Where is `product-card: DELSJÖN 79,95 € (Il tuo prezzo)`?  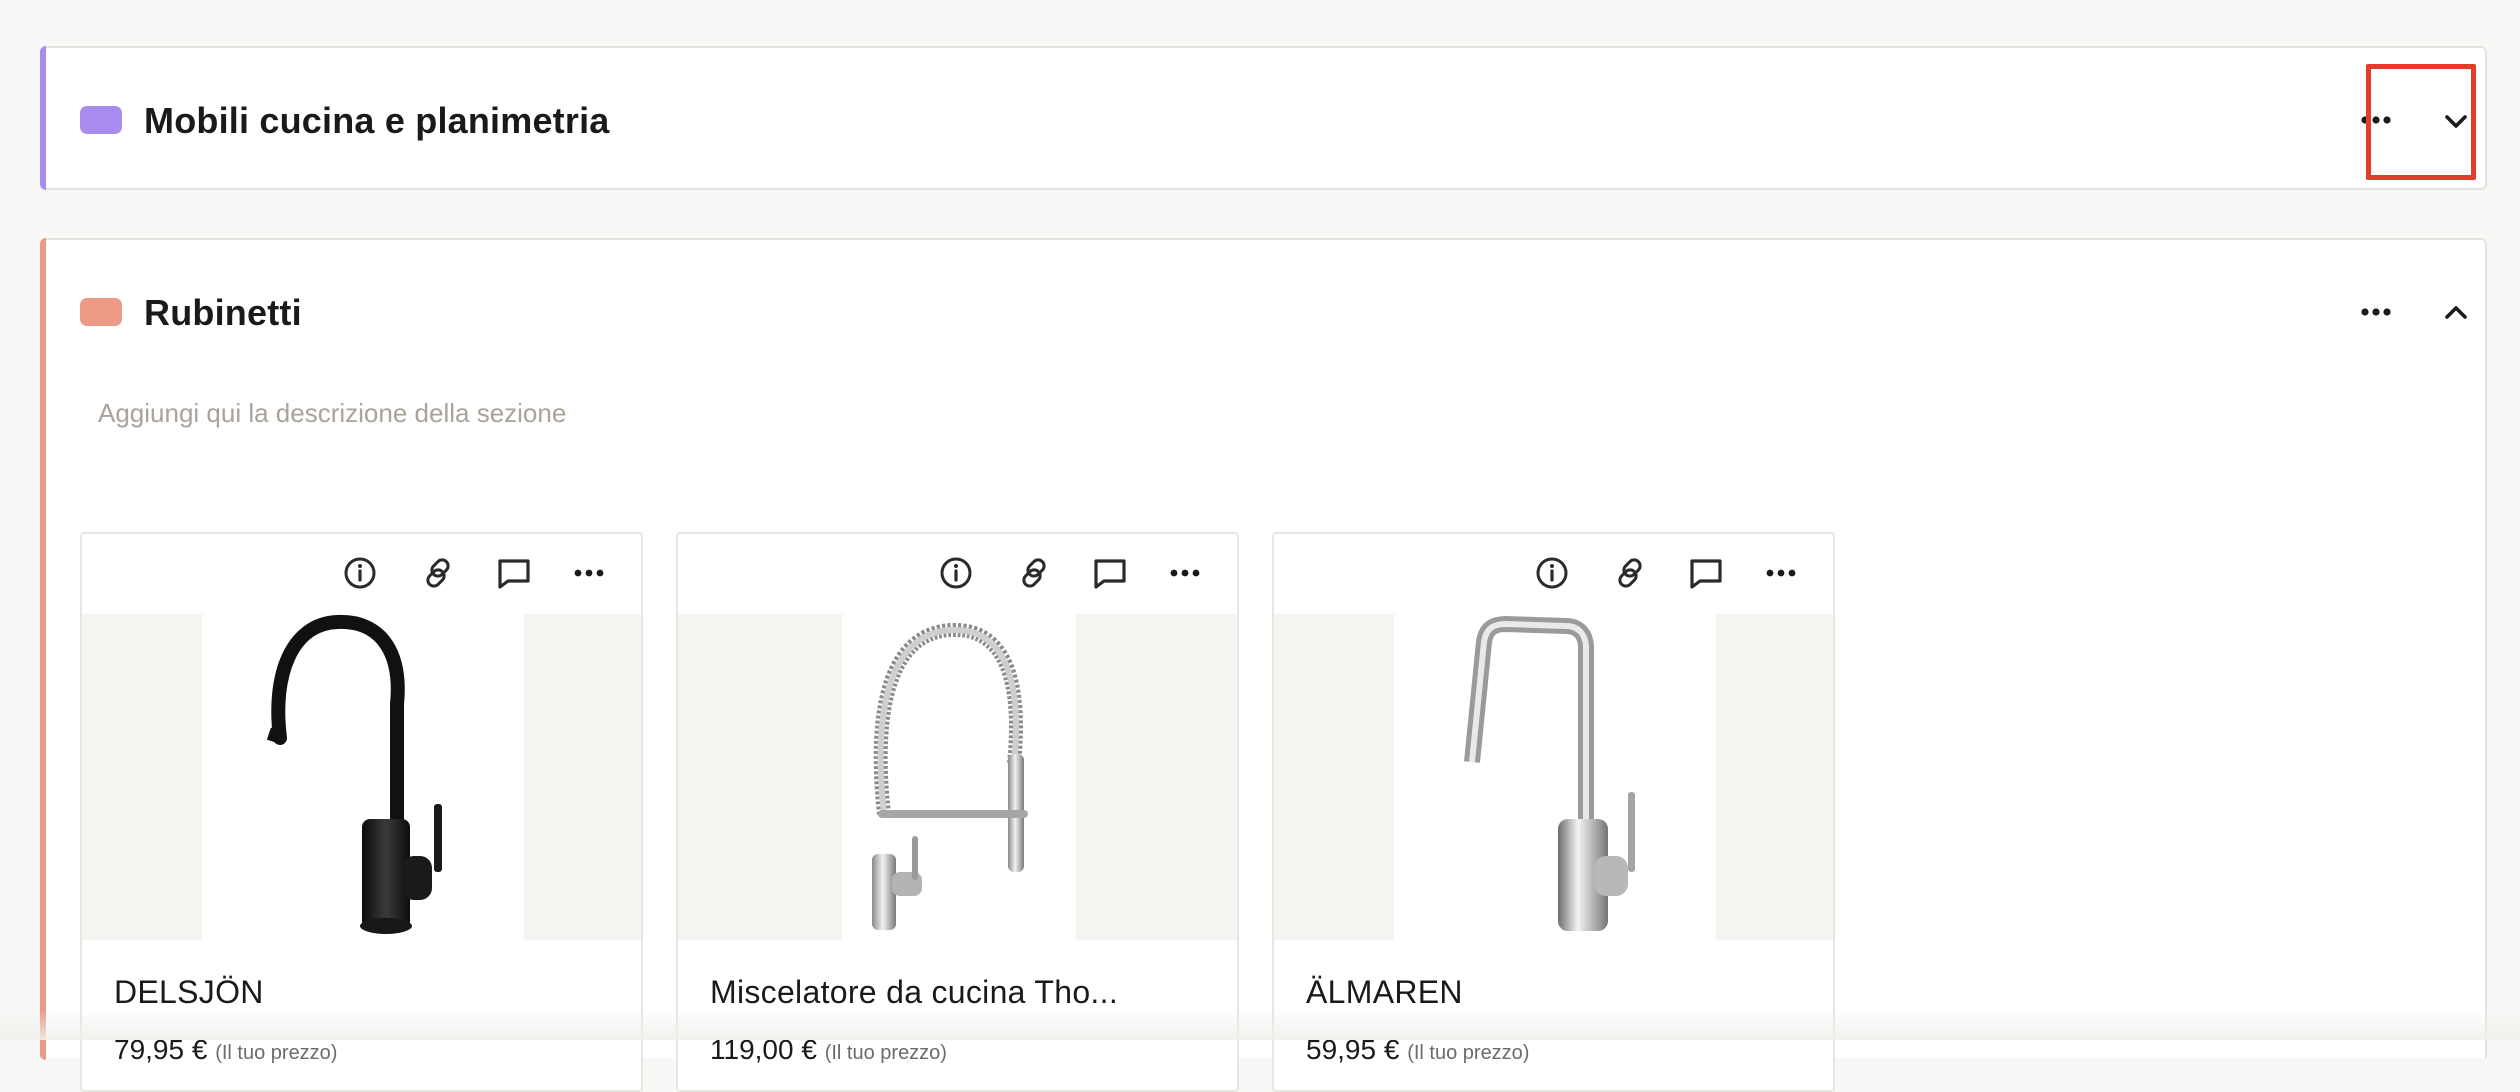 product-card: DELSJÖN 79,95 € (Il tuo prezzo) is located at coordinates (361, 812).